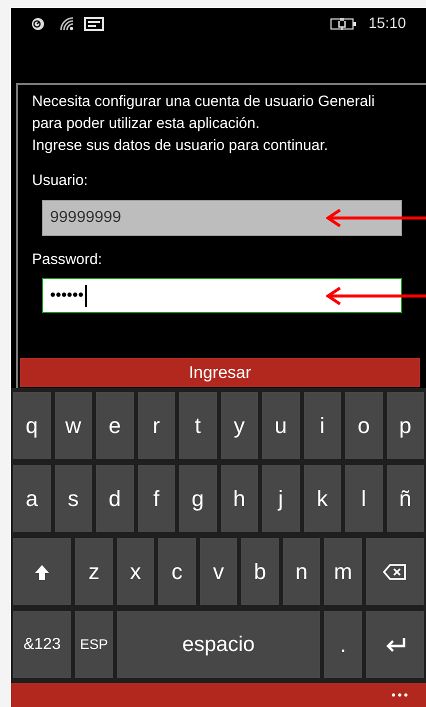  Describe the element at coordinates (405, 425) in the screenshot. I see `keyboard-key: p` at that location.